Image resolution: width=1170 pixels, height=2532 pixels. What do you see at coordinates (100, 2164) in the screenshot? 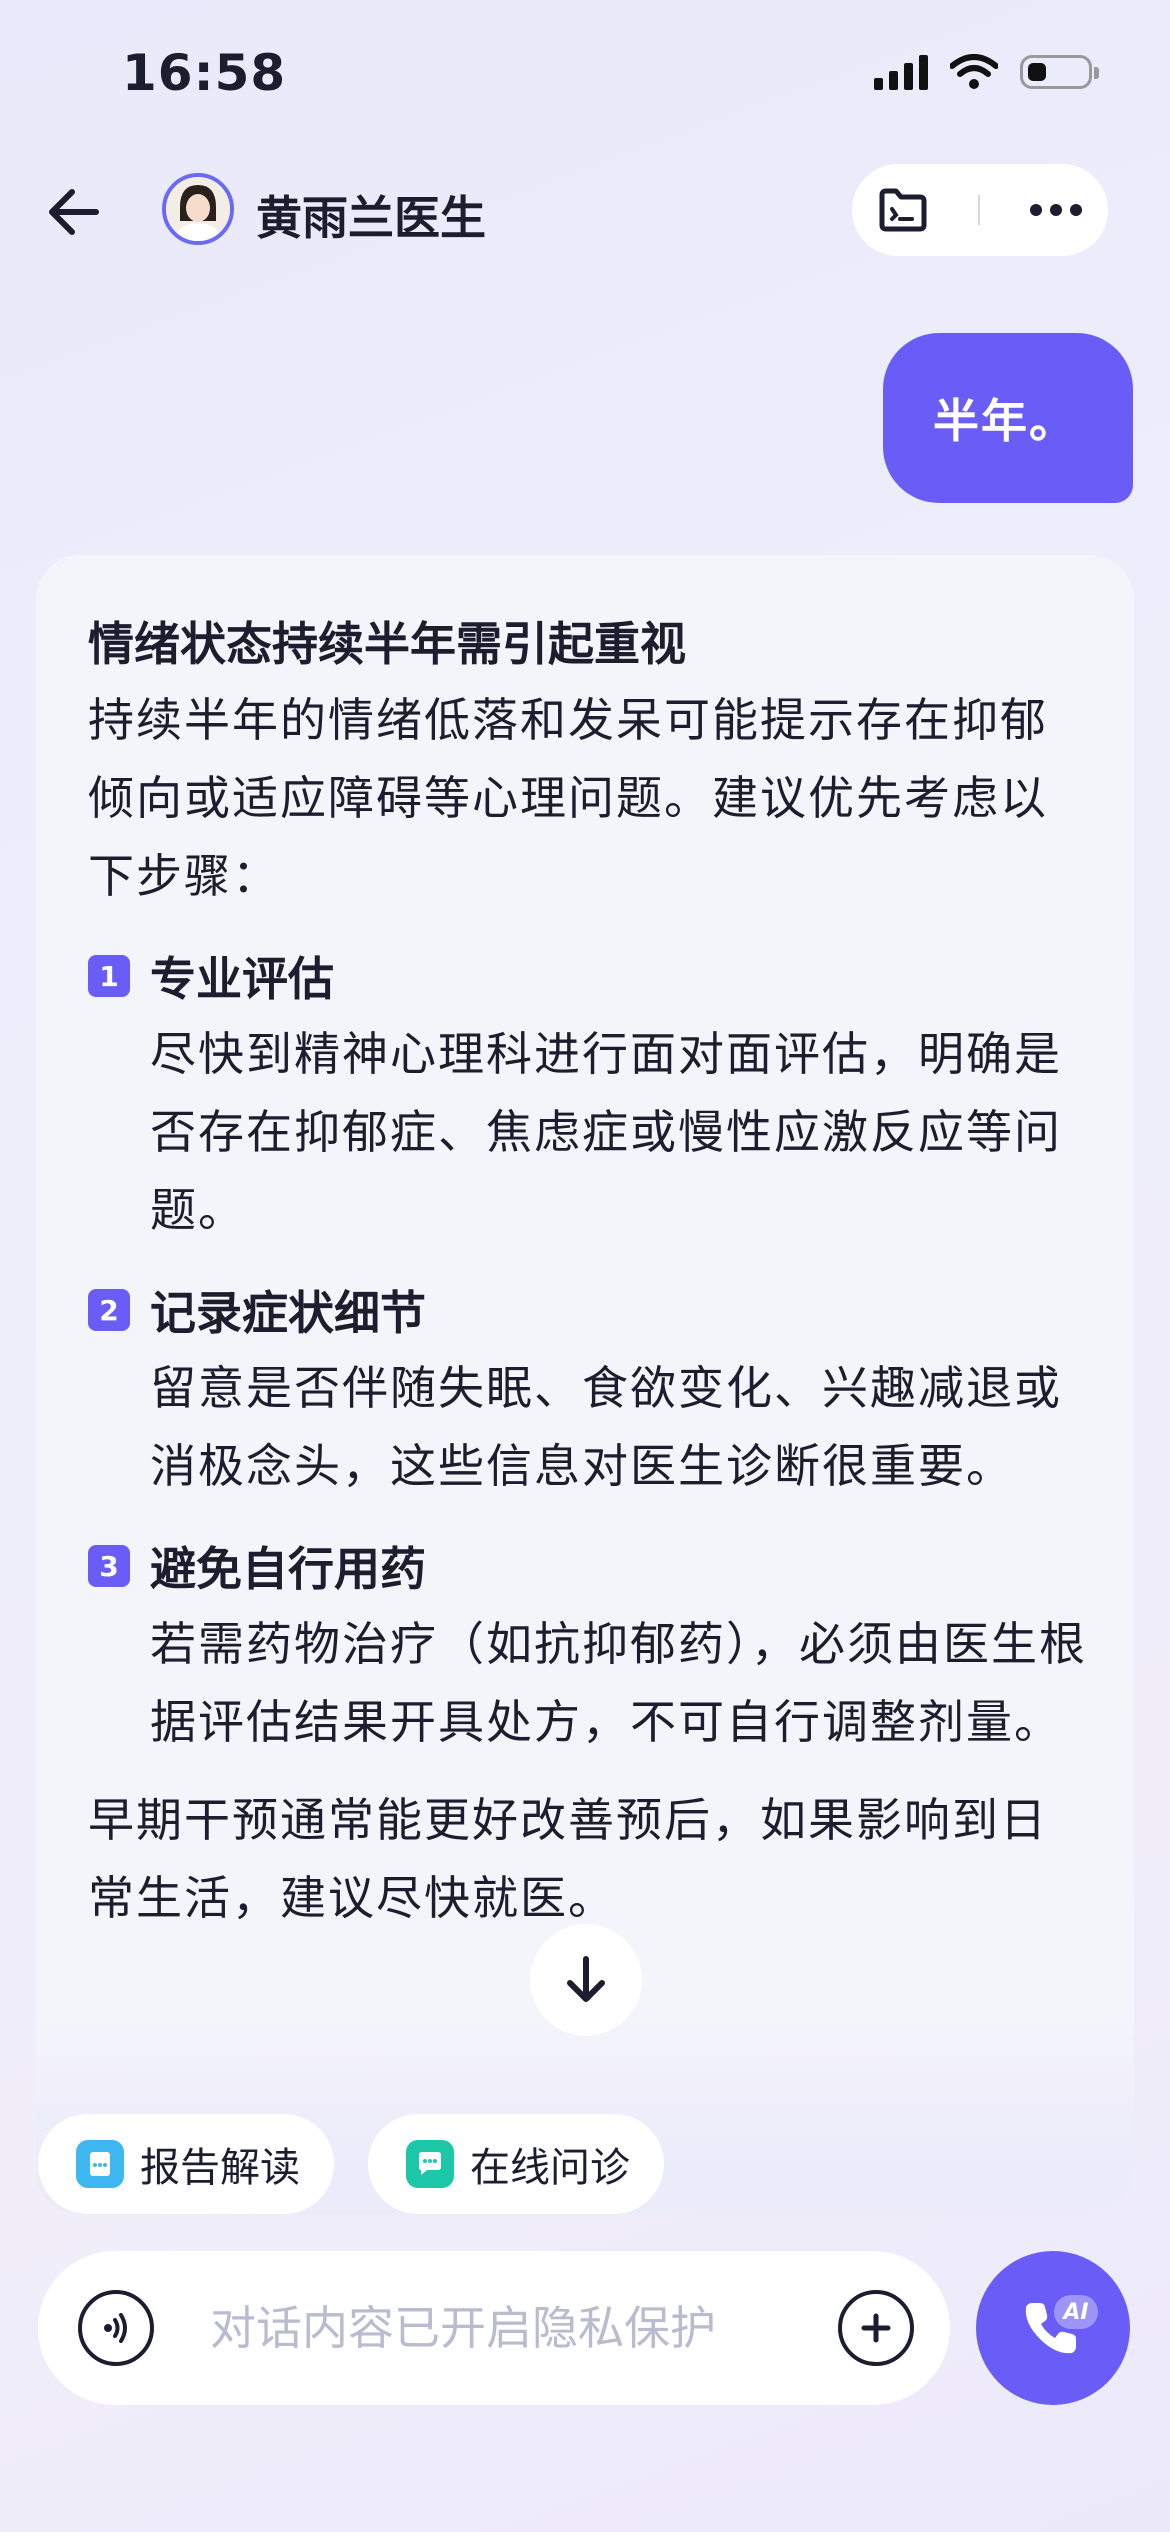
I see `report-icon` at bounding box center [100, 2164].